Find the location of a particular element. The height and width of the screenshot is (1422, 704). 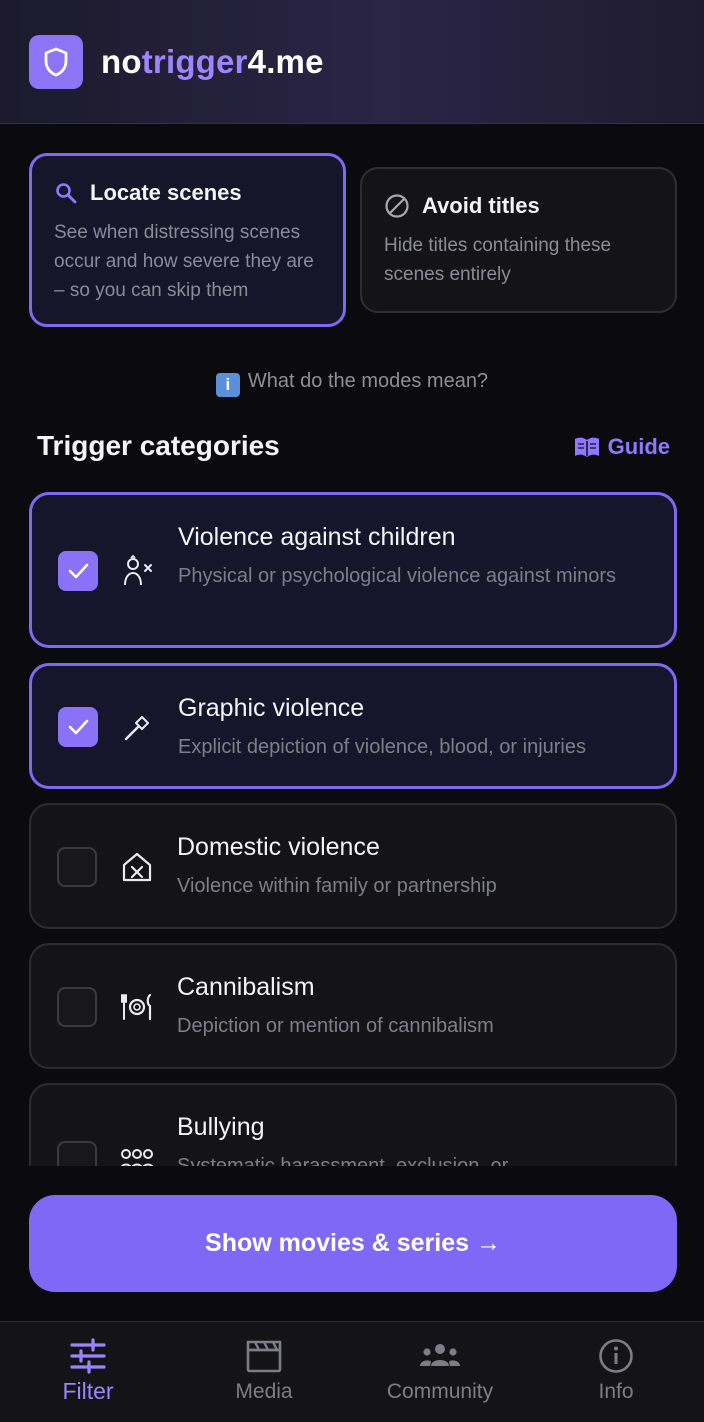

nav-info: Info is located at coordinates (616, 1372).